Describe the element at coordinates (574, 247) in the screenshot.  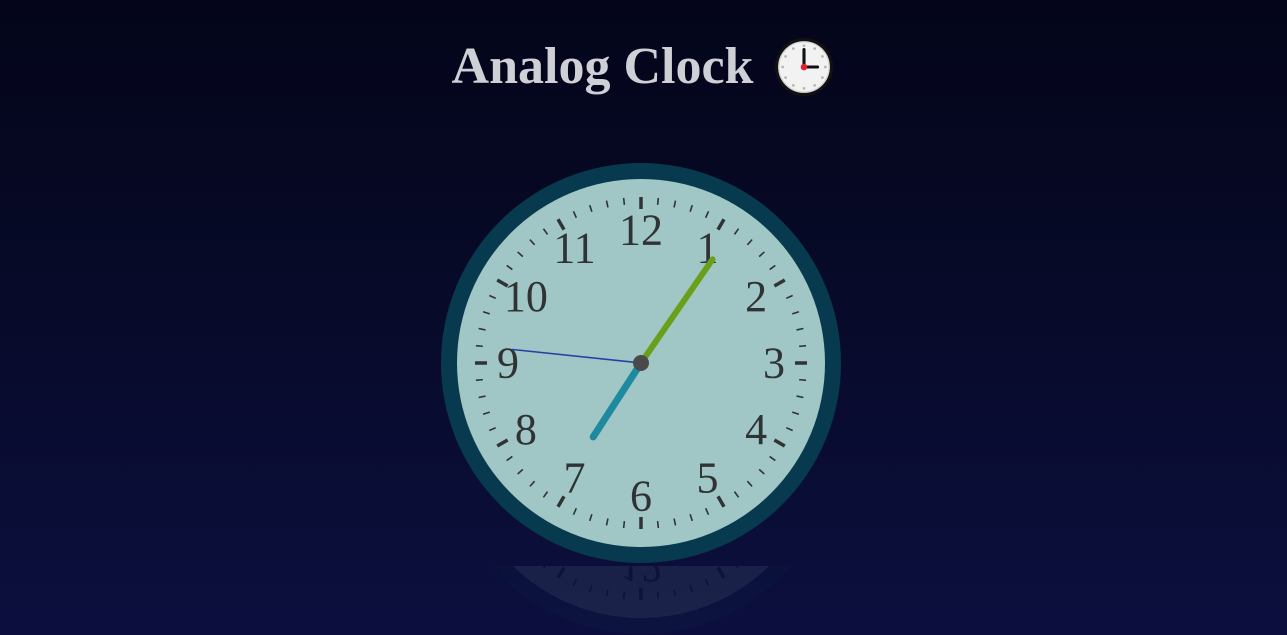
I see `clock-numeral: 11` at that location.